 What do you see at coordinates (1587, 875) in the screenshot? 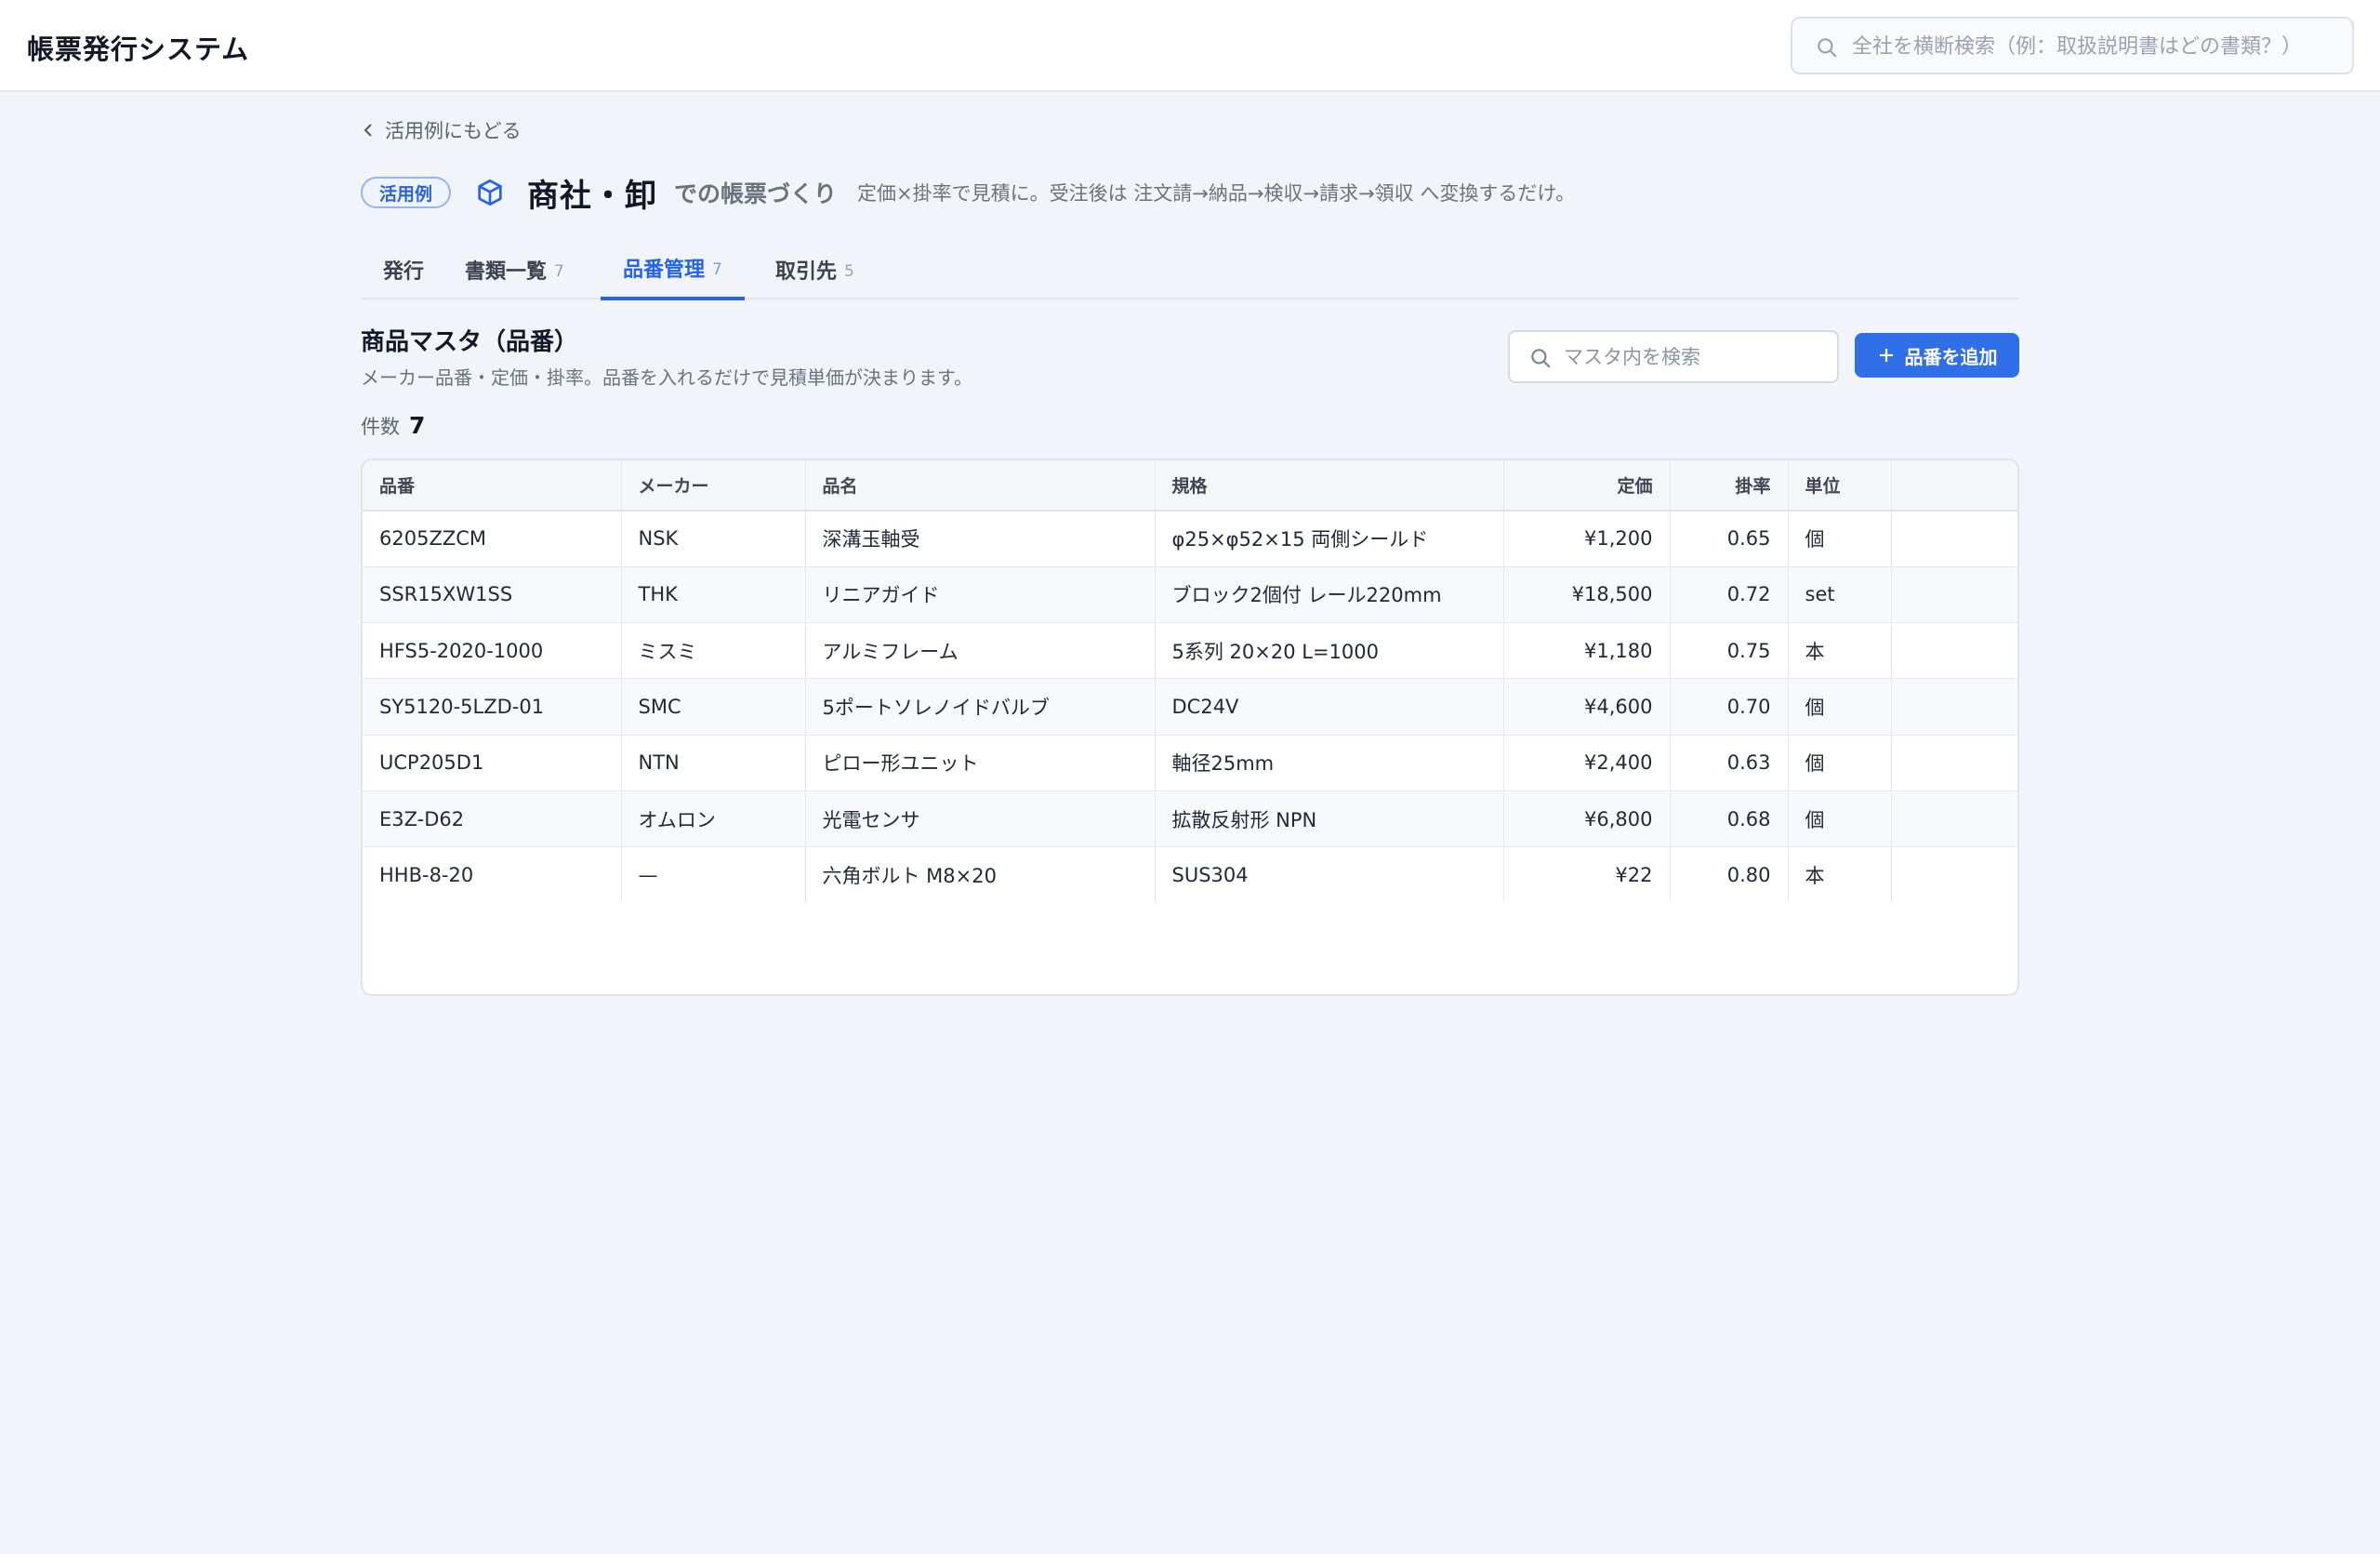
I see `cell-list-price: ¥22` at bounding box center [1587, 875].